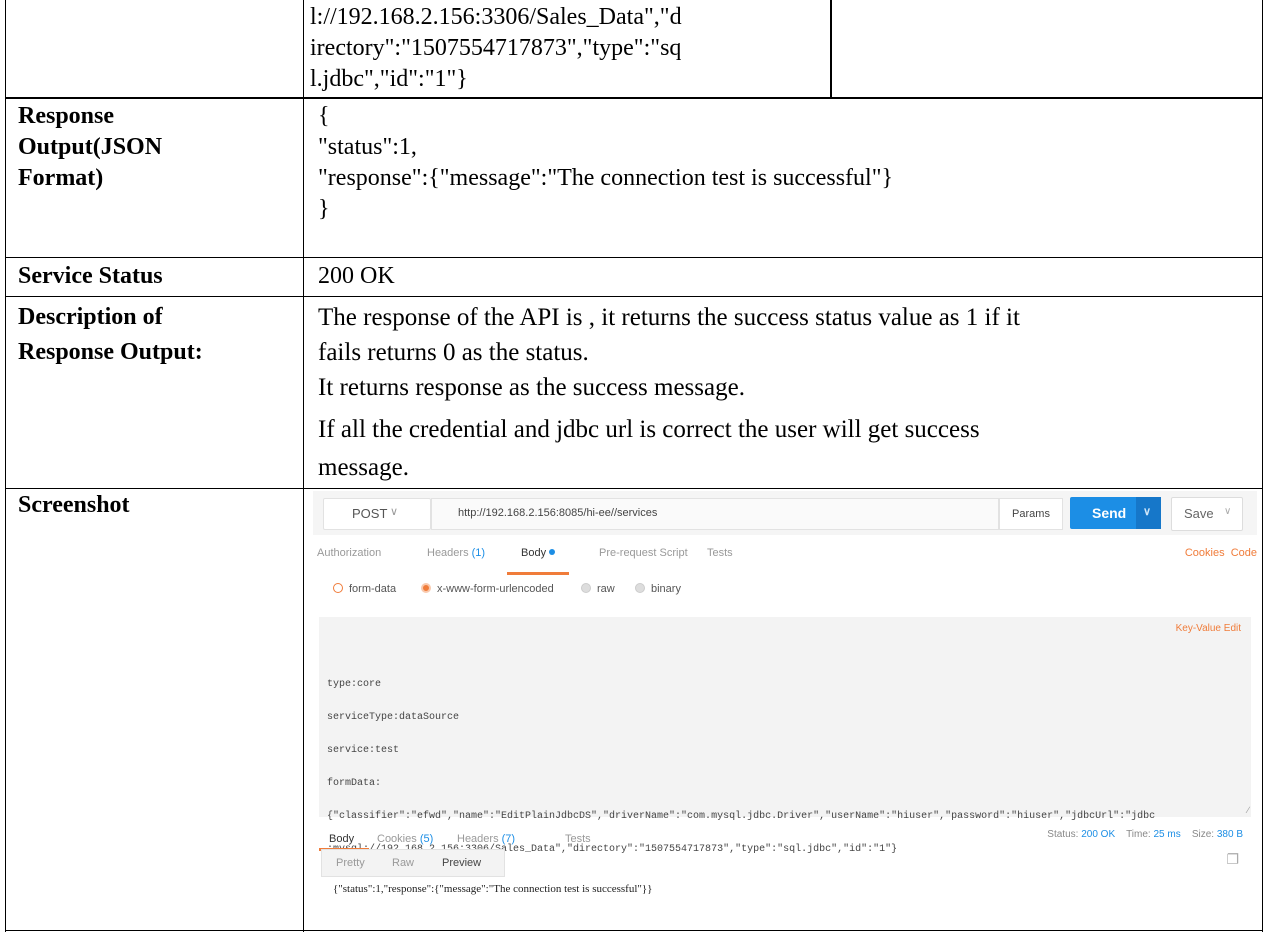 Image resolution: width=1273 pixels, height=932 pixels. I want to click on save-button: Save ∨, so click(1207, 514).